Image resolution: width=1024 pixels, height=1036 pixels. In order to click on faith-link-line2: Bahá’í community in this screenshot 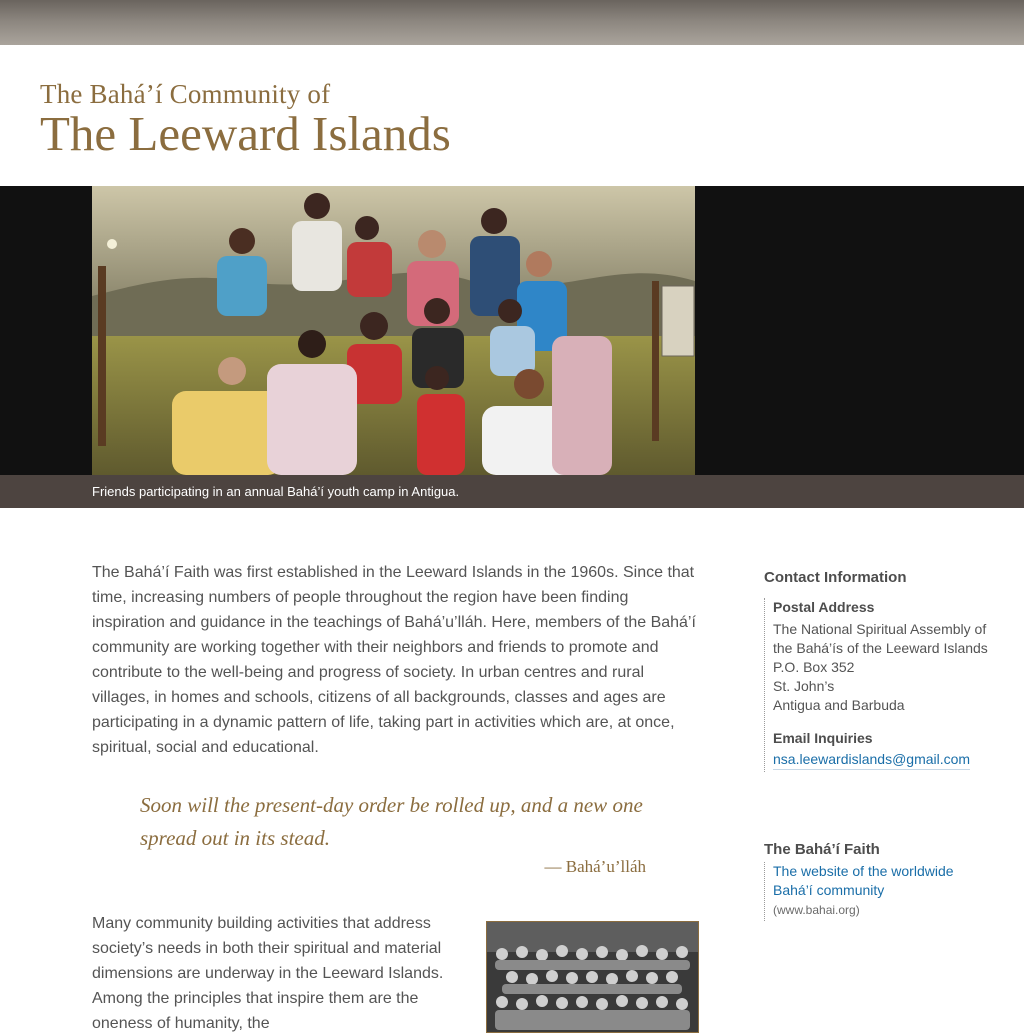, I will do `click(829, 890)`.